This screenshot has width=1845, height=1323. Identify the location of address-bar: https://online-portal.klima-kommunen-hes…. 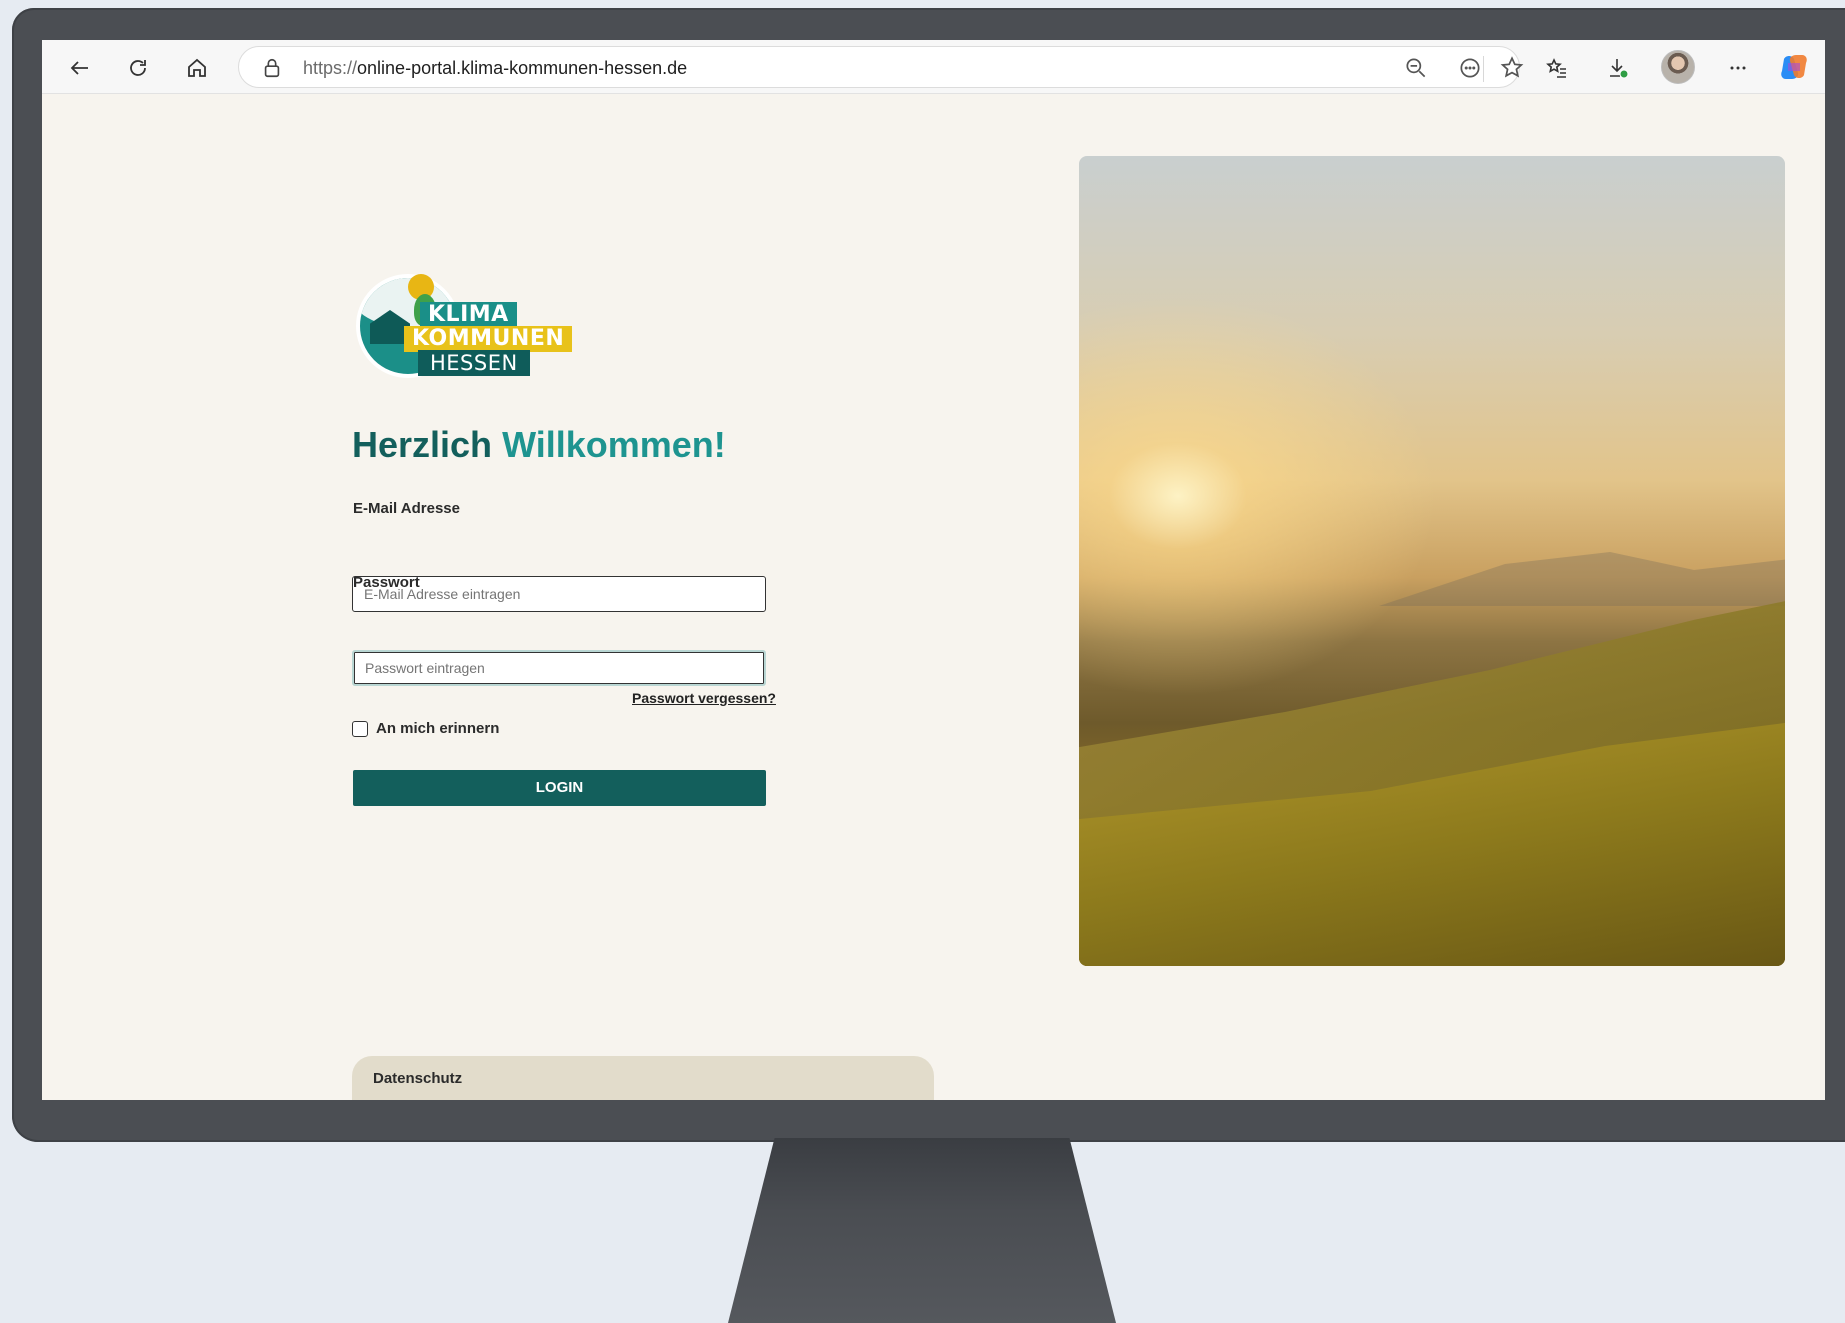
(881, 67).